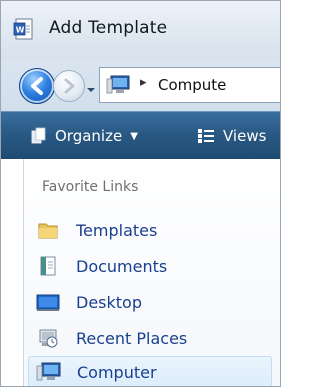 The image size is (320, 387). I want to click on arrow-left-icon, so click(37, 86).